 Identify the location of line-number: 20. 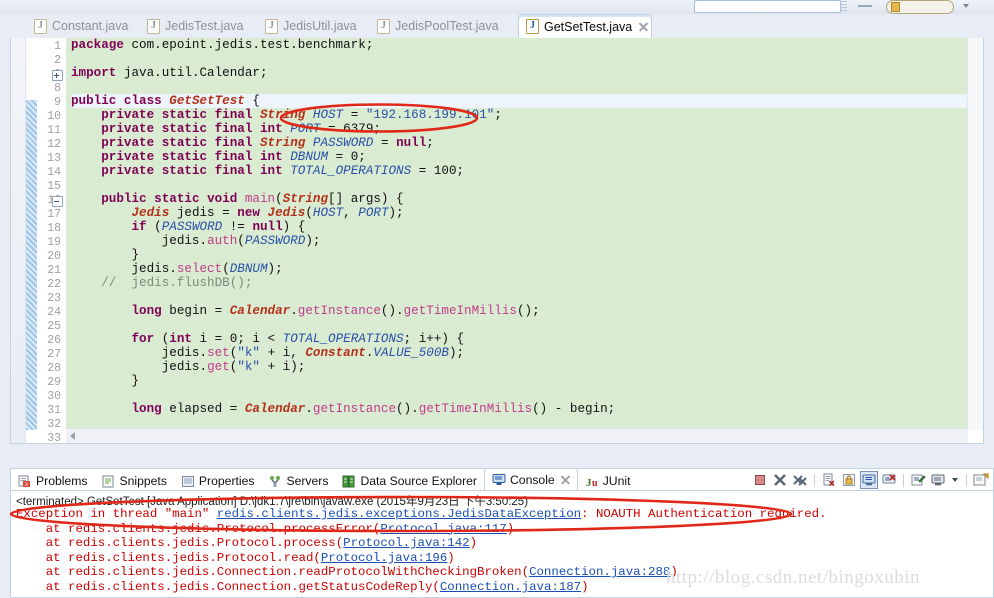
(54, 256).